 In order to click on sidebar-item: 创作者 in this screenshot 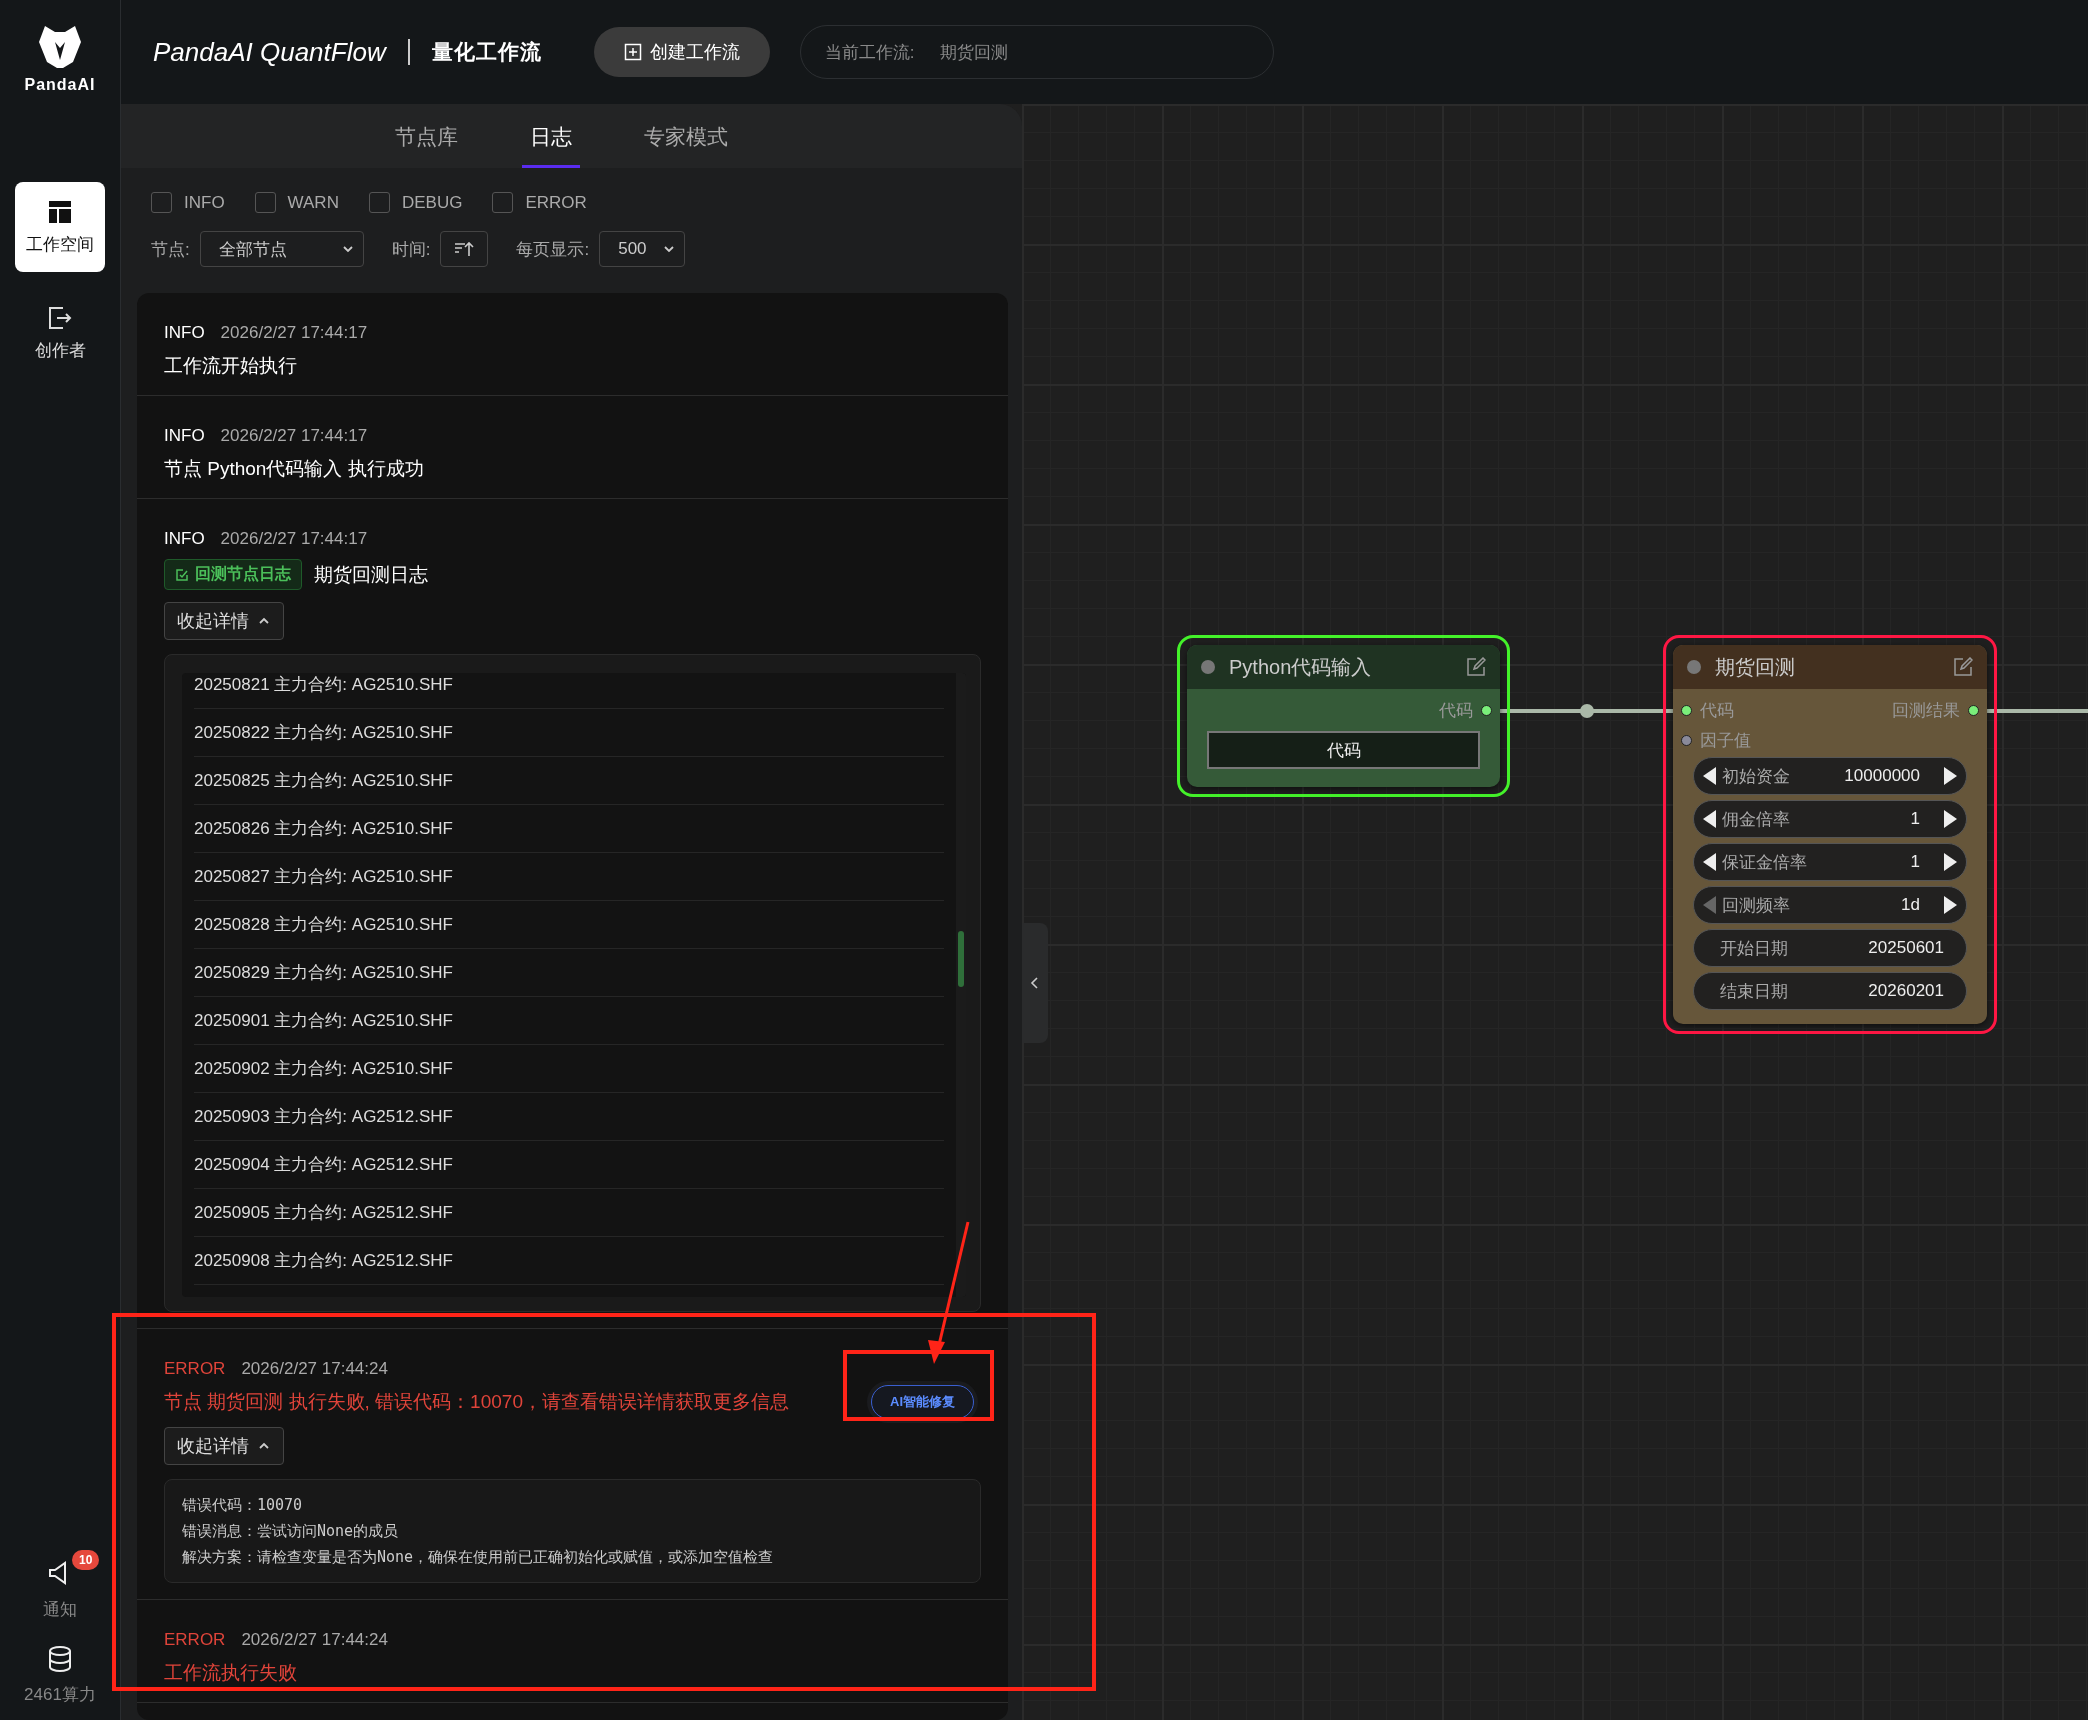, I will do `click(60, 333)`.